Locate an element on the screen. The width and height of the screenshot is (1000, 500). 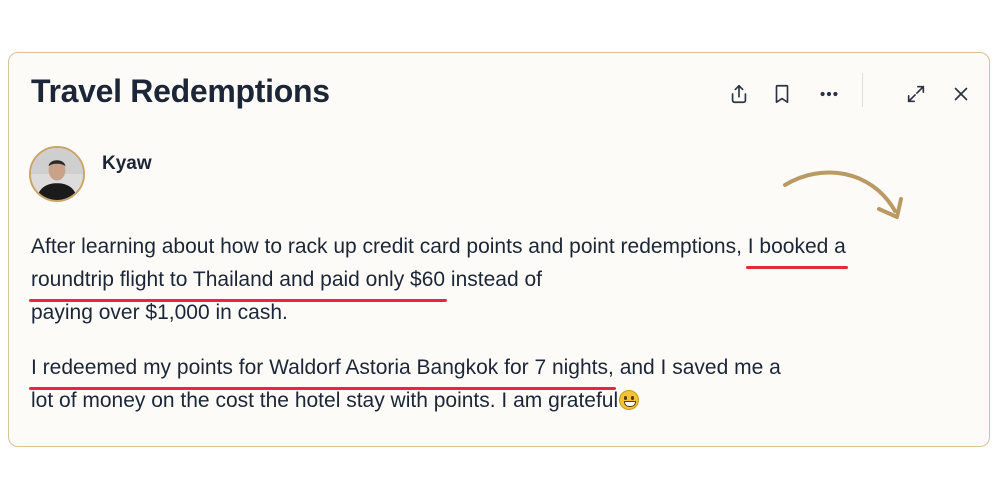
more-icon is located at coordinates (829, 94).